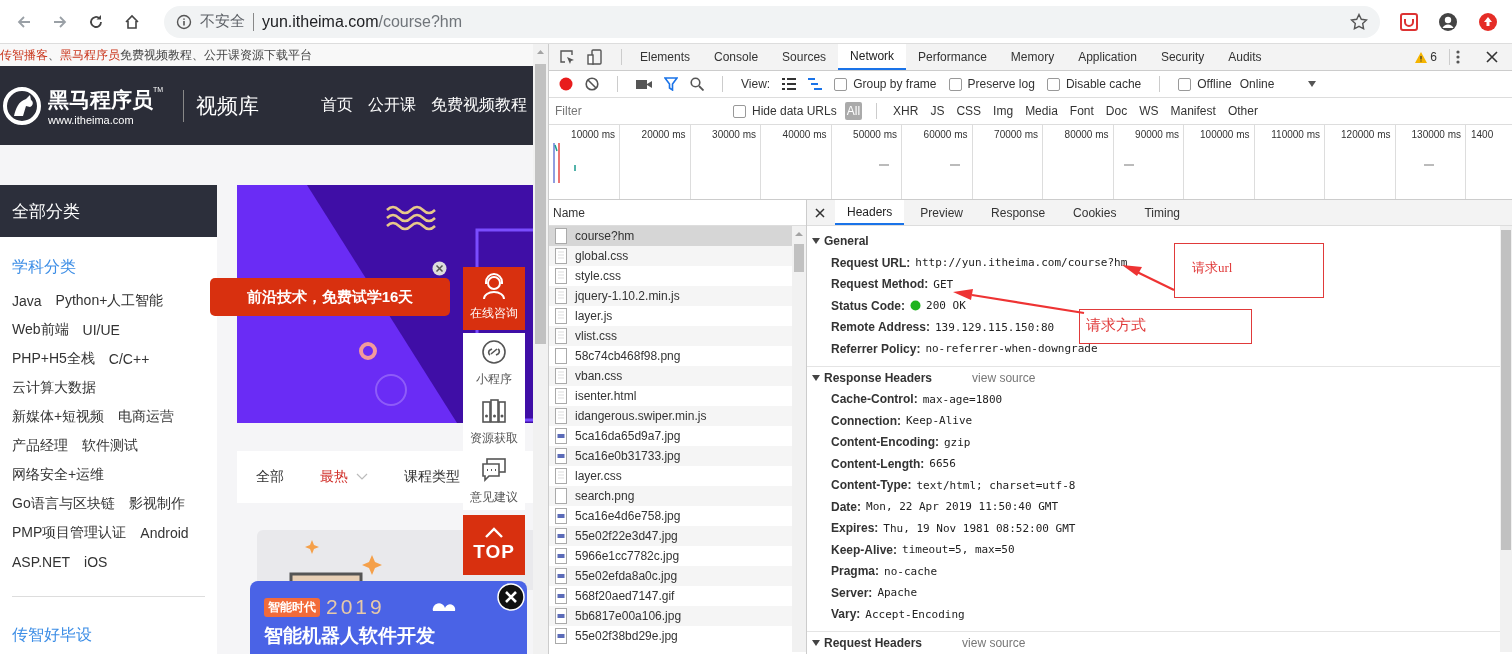  Describe the element at coordinates (991, 84) in the screenshot. I see `checkbox: Preserve log` at that location.